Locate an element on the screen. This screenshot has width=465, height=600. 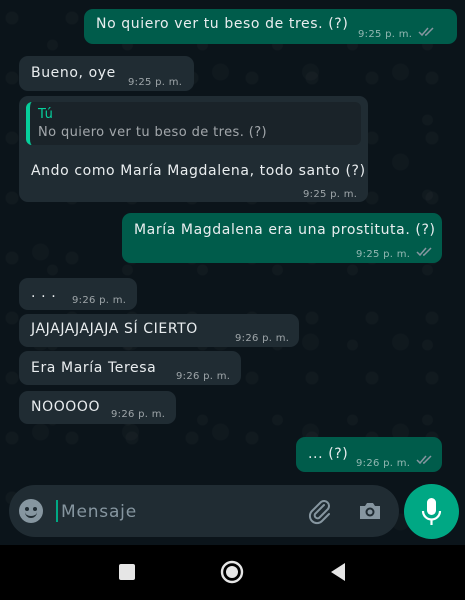
system-navigation-bar is located at coordinates (232, 572).